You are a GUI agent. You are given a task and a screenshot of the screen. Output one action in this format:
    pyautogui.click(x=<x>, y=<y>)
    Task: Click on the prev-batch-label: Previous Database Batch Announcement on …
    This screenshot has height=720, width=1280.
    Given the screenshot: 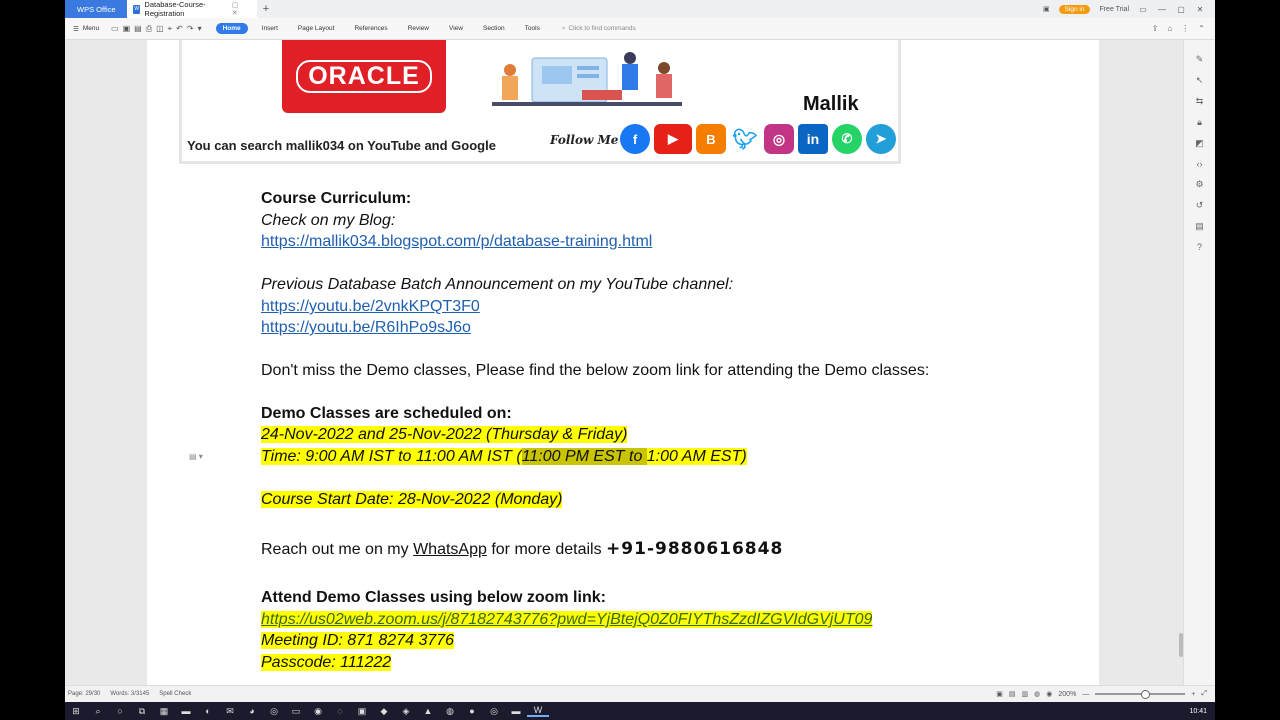 What is the action you would take?
    pyautogui.click(x=497, y=284)
    